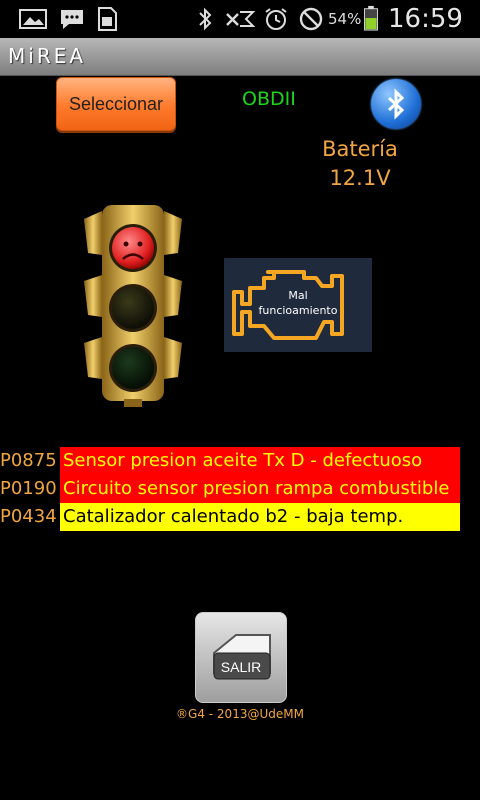 This screenshot has height=800, width=480. Describe the element at coordinates (360, 164) in the screenshot. I see `battery-info: Batería 12.1V` at that location.